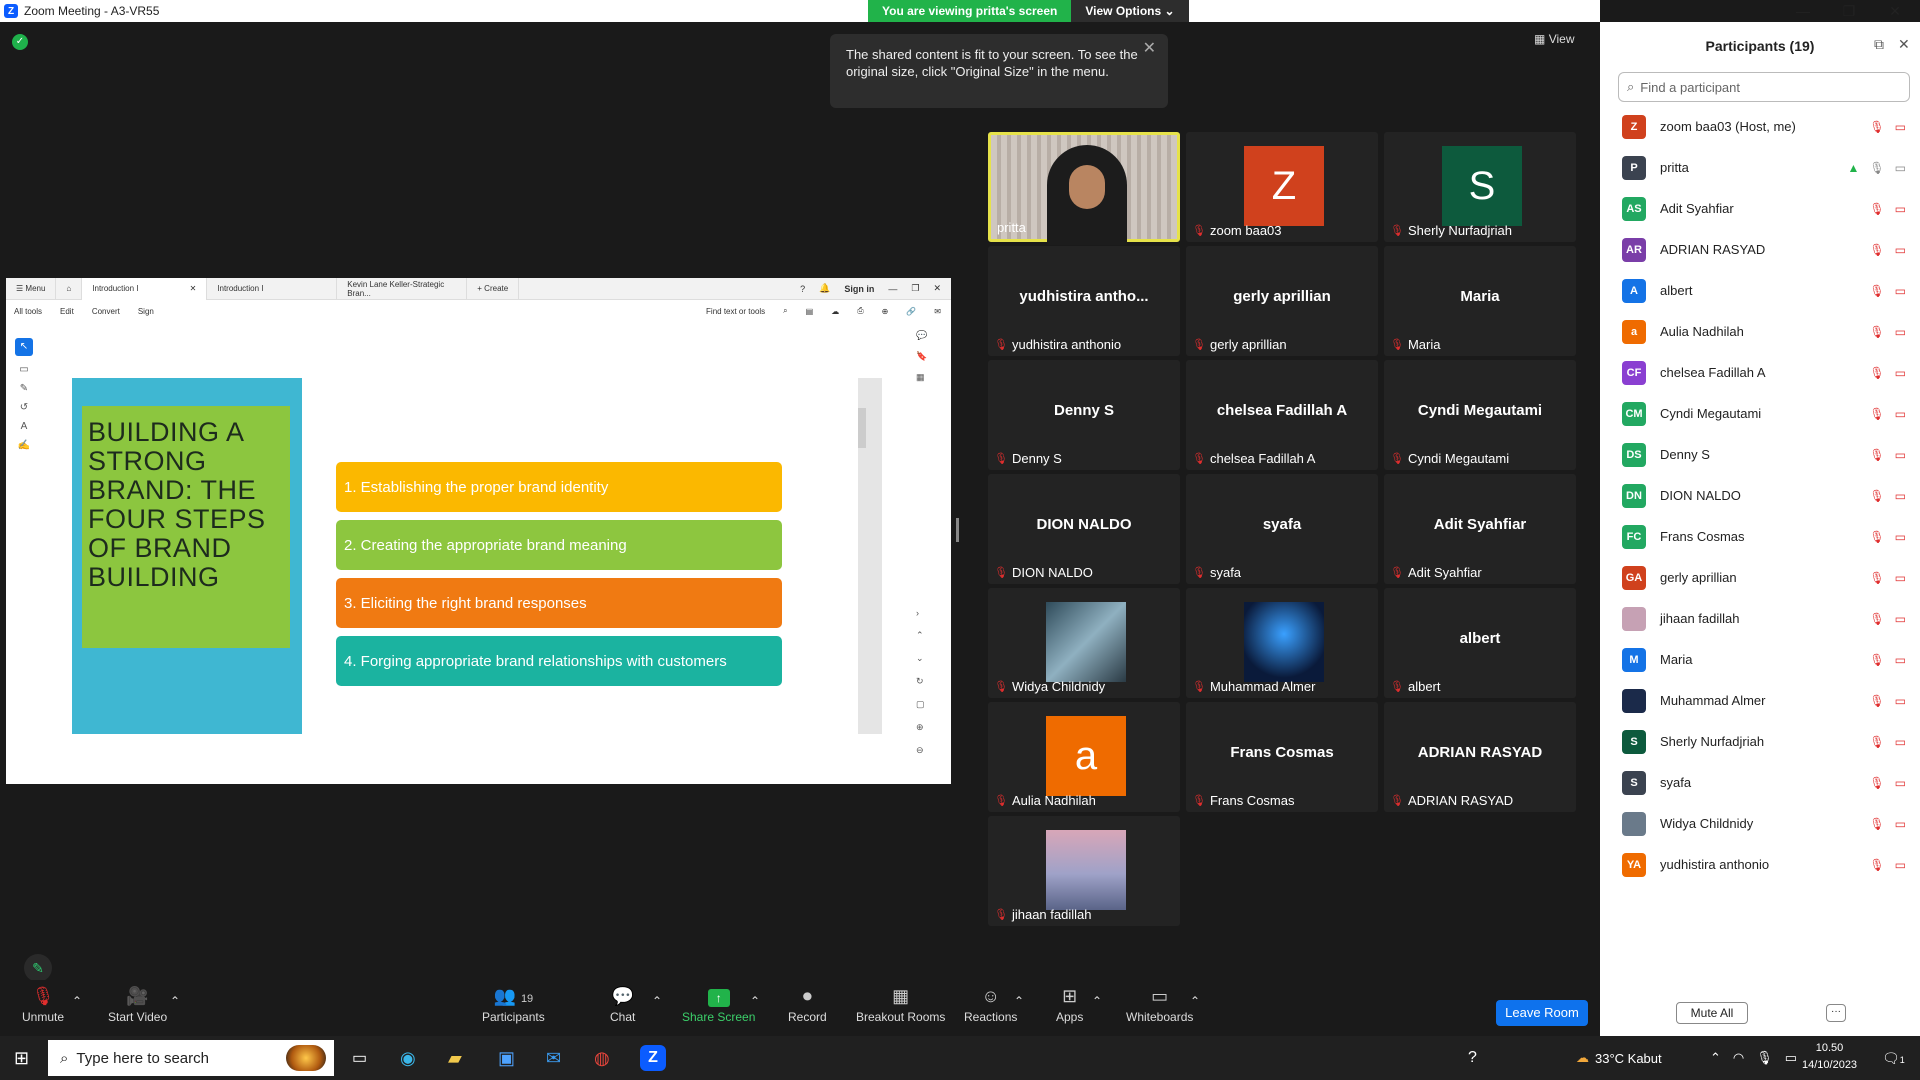 The height and width of the screenshot is (1080, 1920). Describe the element at coordinates (1084, 188) in the screenshot. I see `participant-tile: pritta` at that location.